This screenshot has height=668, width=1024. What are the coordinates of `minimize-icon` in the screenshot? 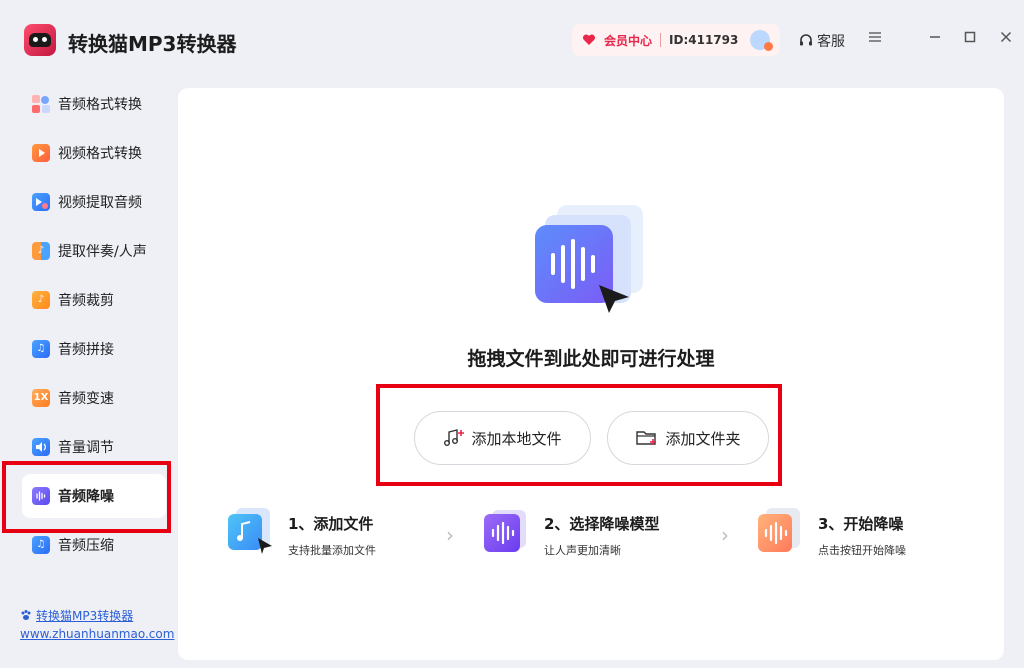 It's located at (935, 39).